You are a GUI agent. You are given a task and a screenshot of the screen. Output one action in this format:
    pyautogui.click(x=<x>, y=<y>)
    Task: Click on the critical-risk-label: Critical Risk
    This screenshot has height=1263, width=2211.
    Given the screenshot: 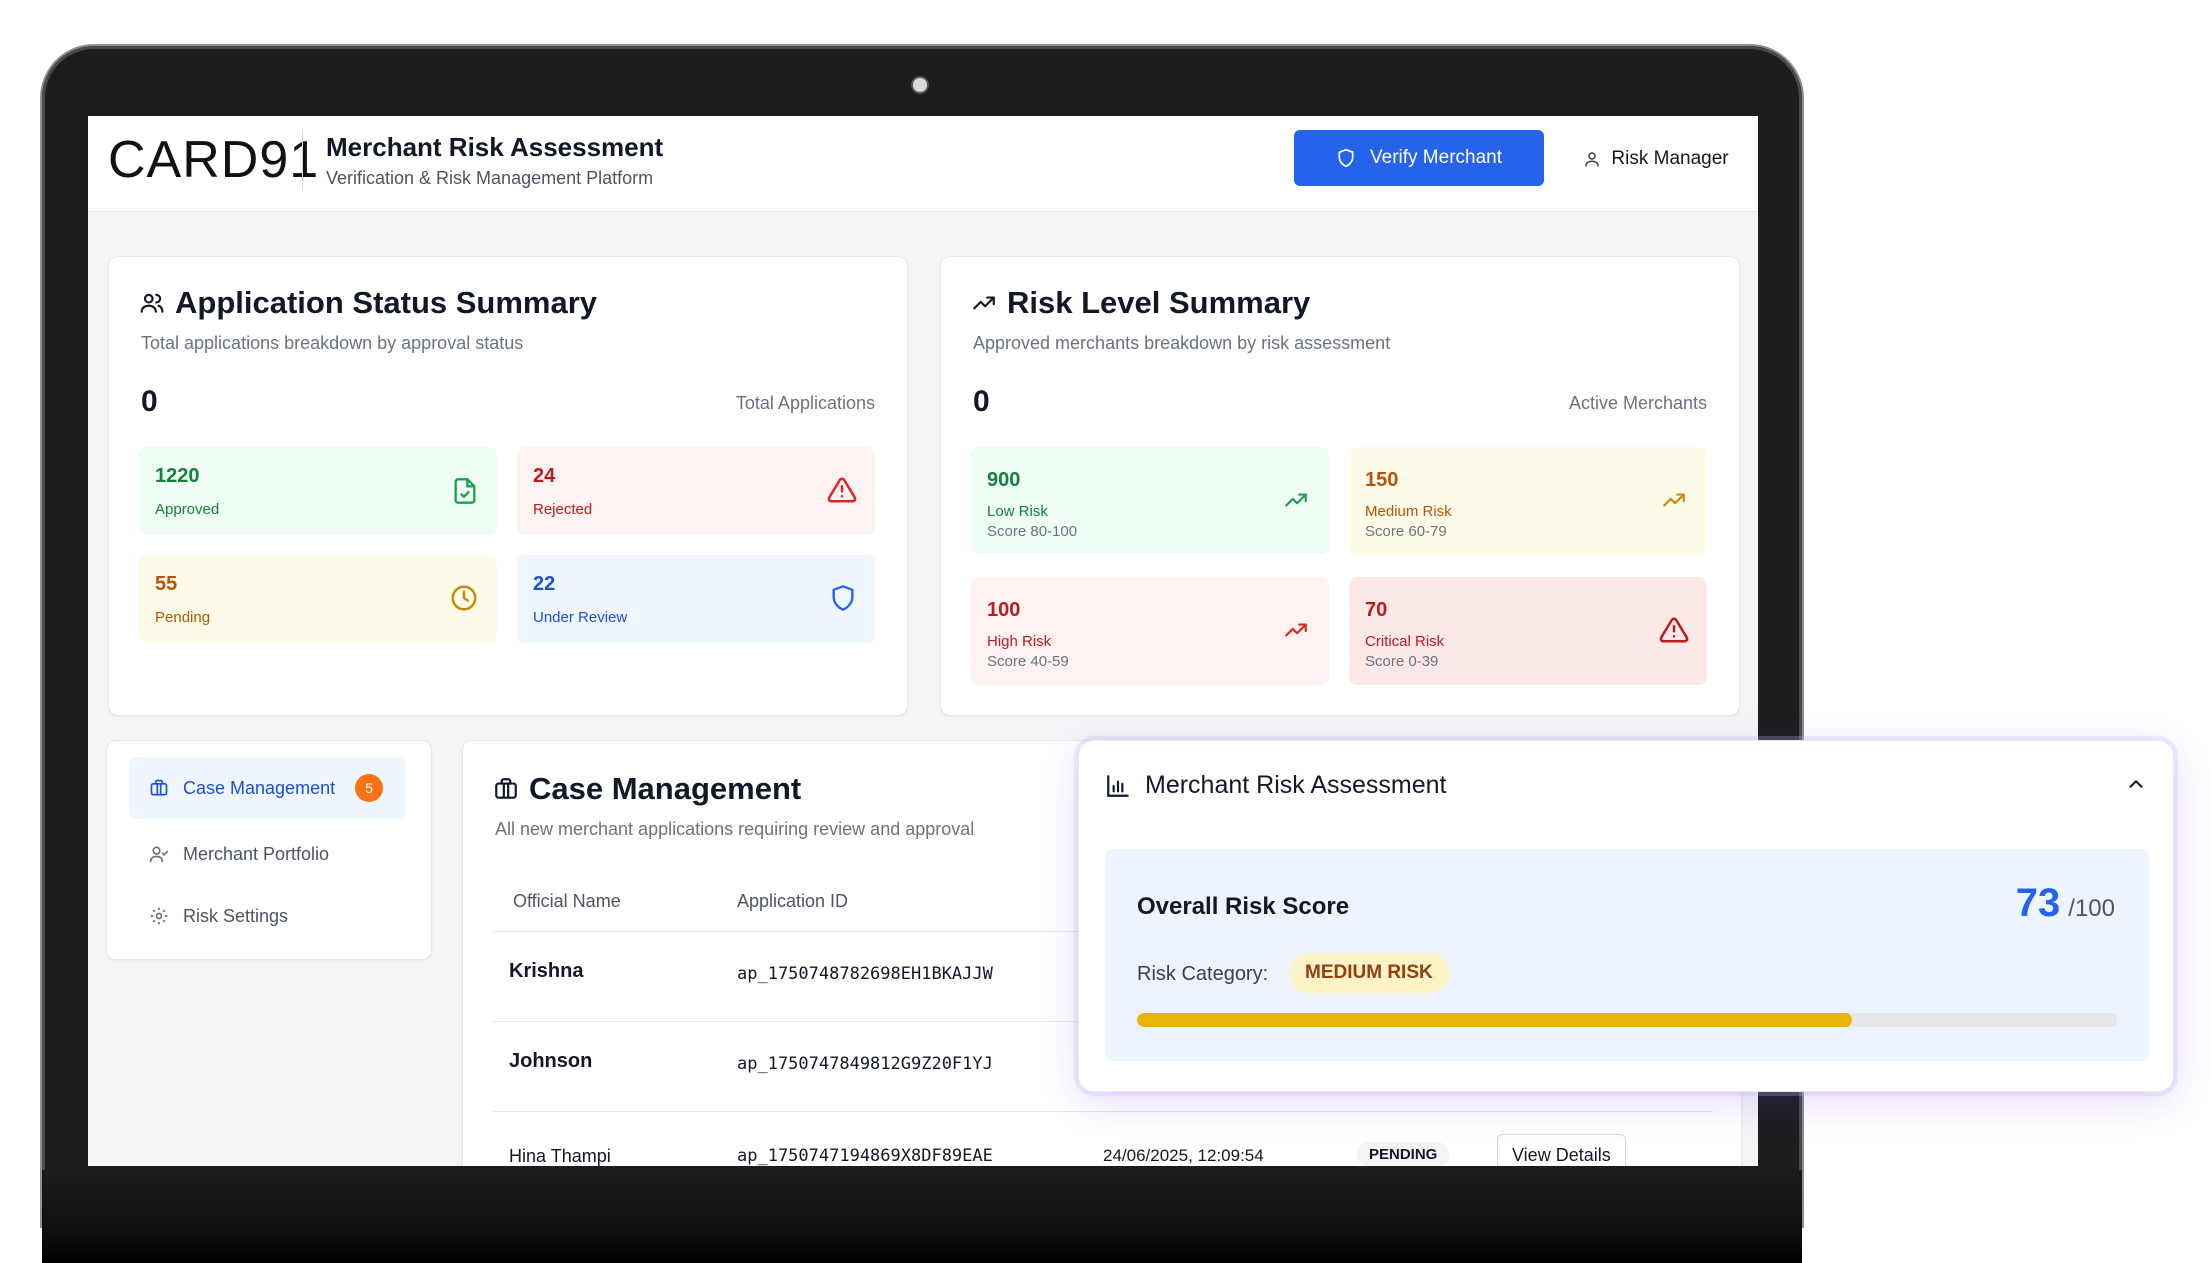 What is the action you would take?
    pyautogui.click(x=1405, y=641)
    